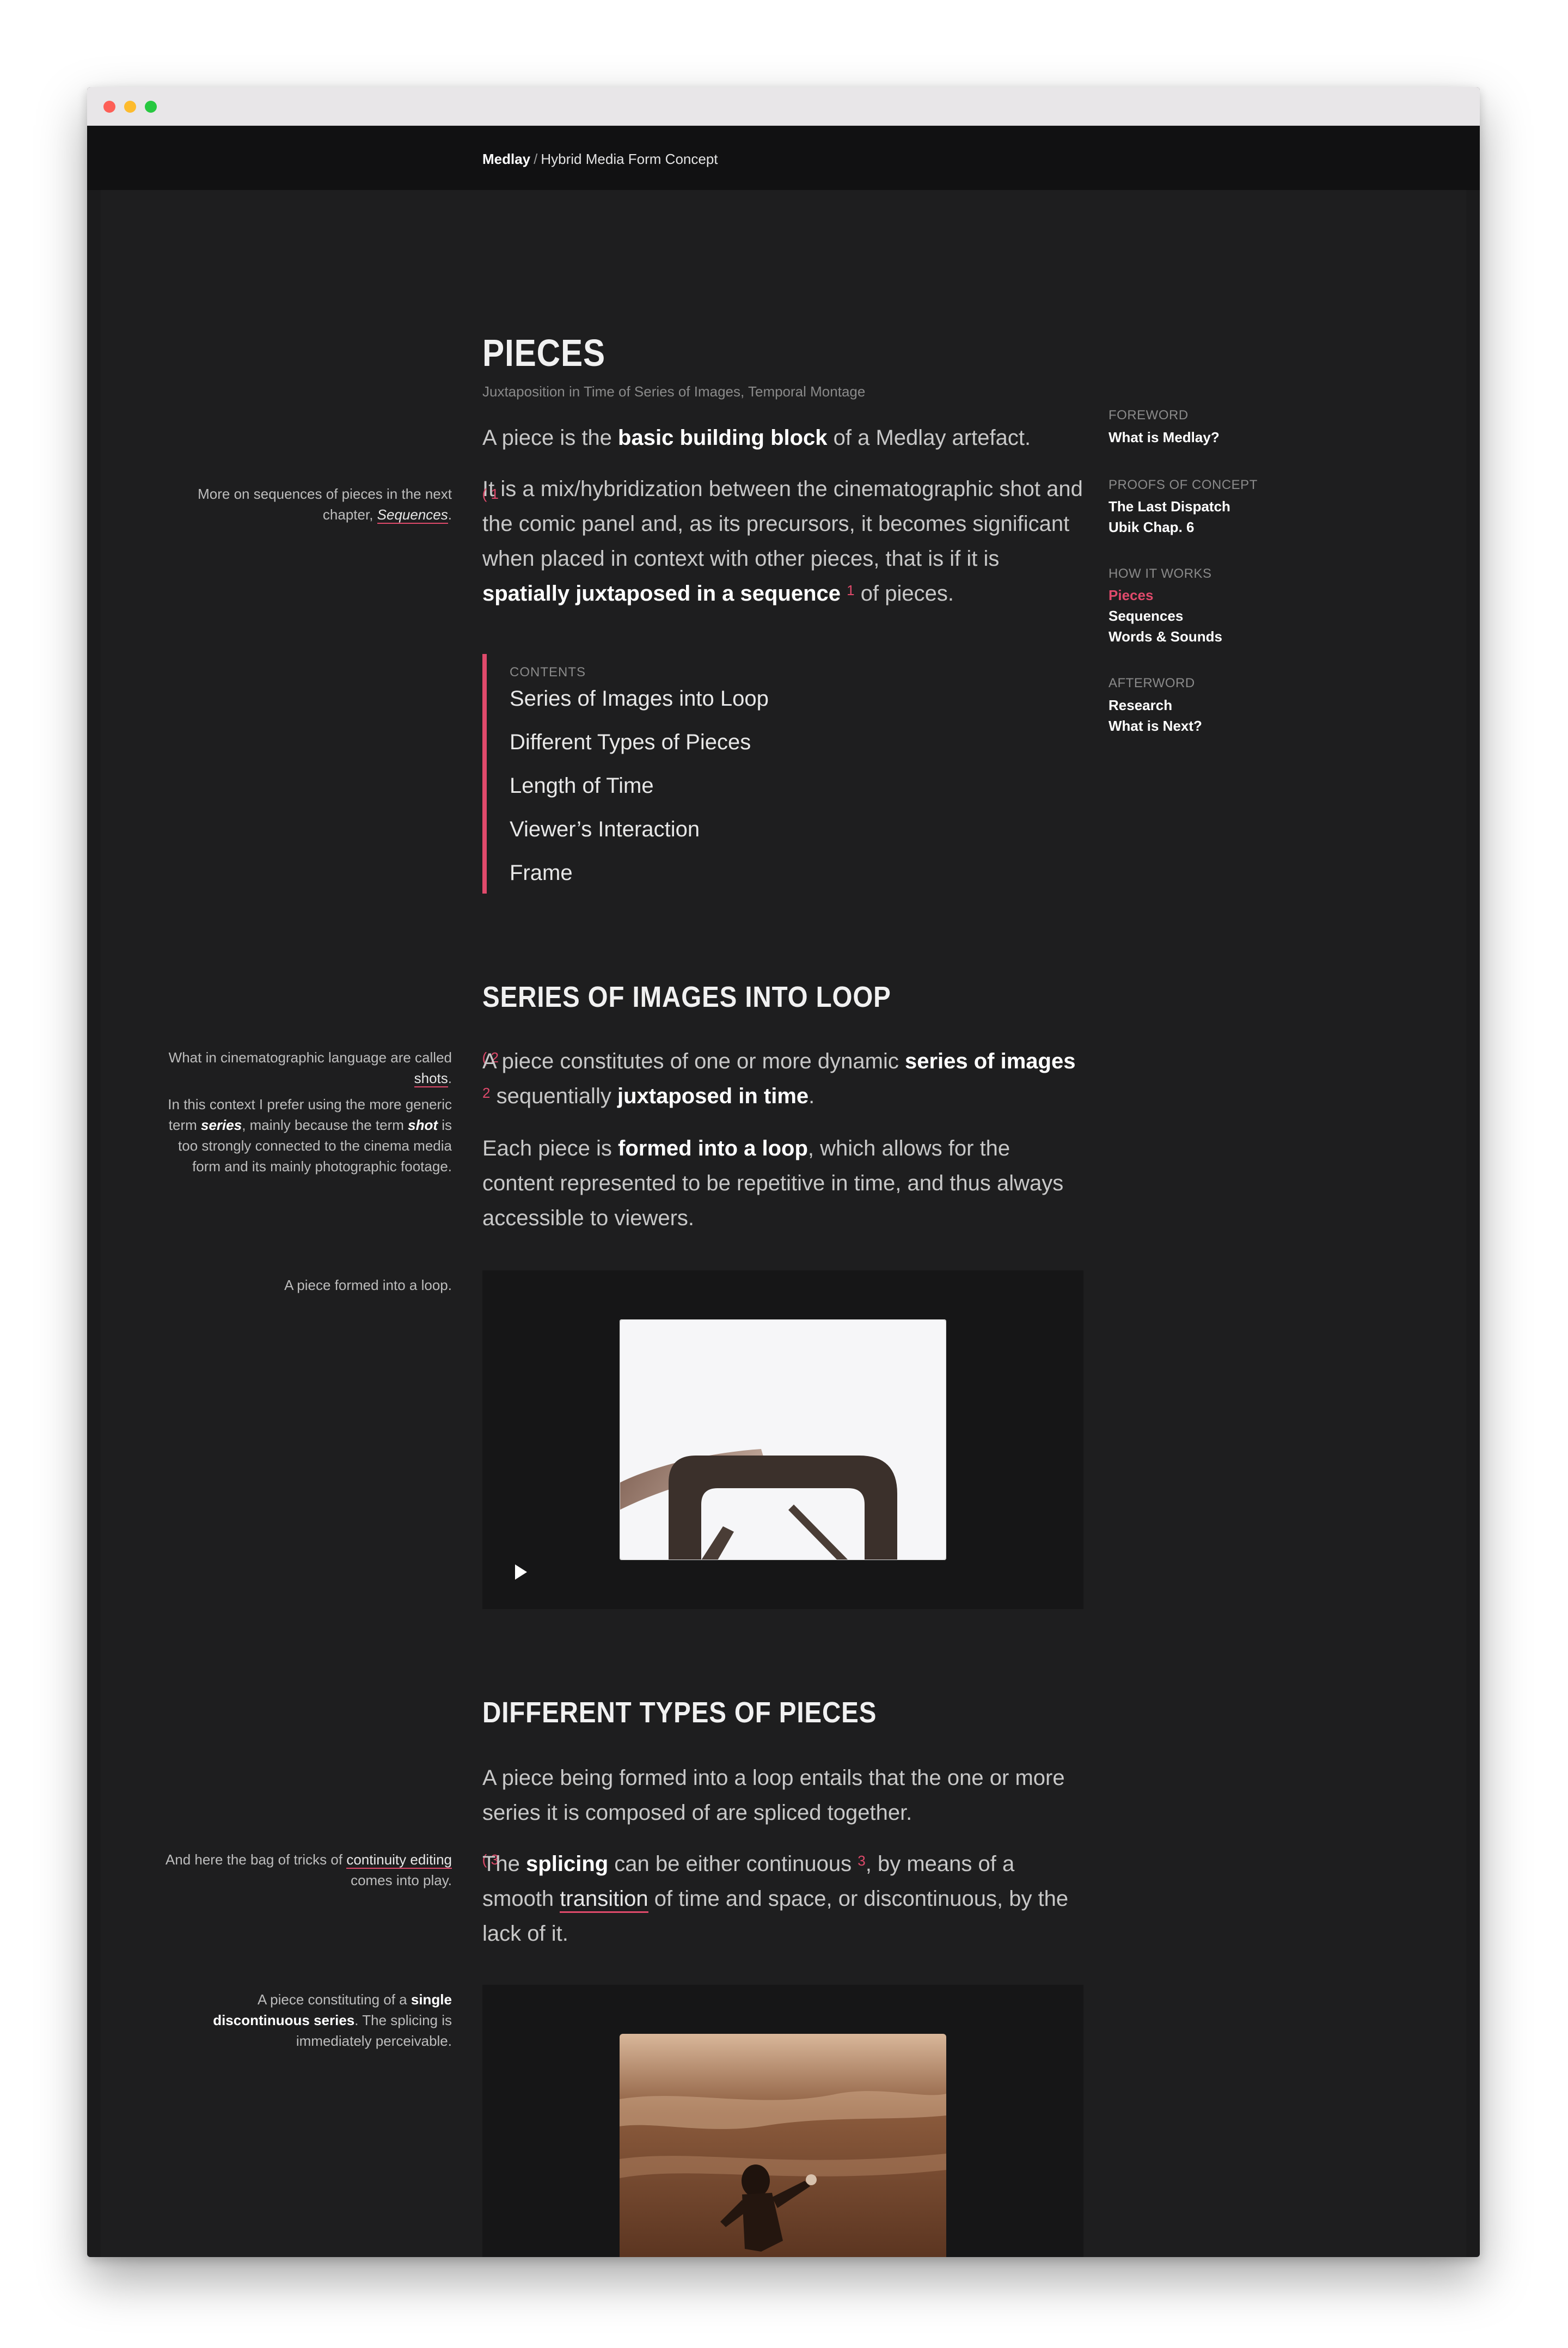  I want to click on nav-item-research: Research, so click(1140, 705).